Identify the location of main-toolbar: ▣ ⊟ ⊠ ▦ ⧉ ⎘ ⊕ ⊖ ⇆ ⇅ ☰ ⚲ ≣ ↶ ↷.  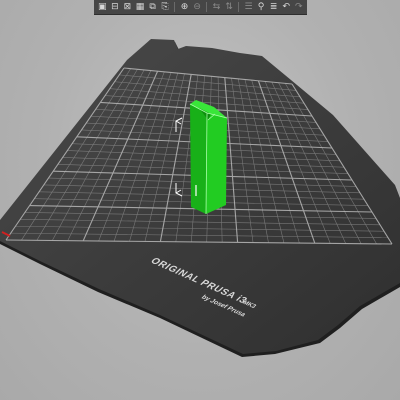
(200, 7).